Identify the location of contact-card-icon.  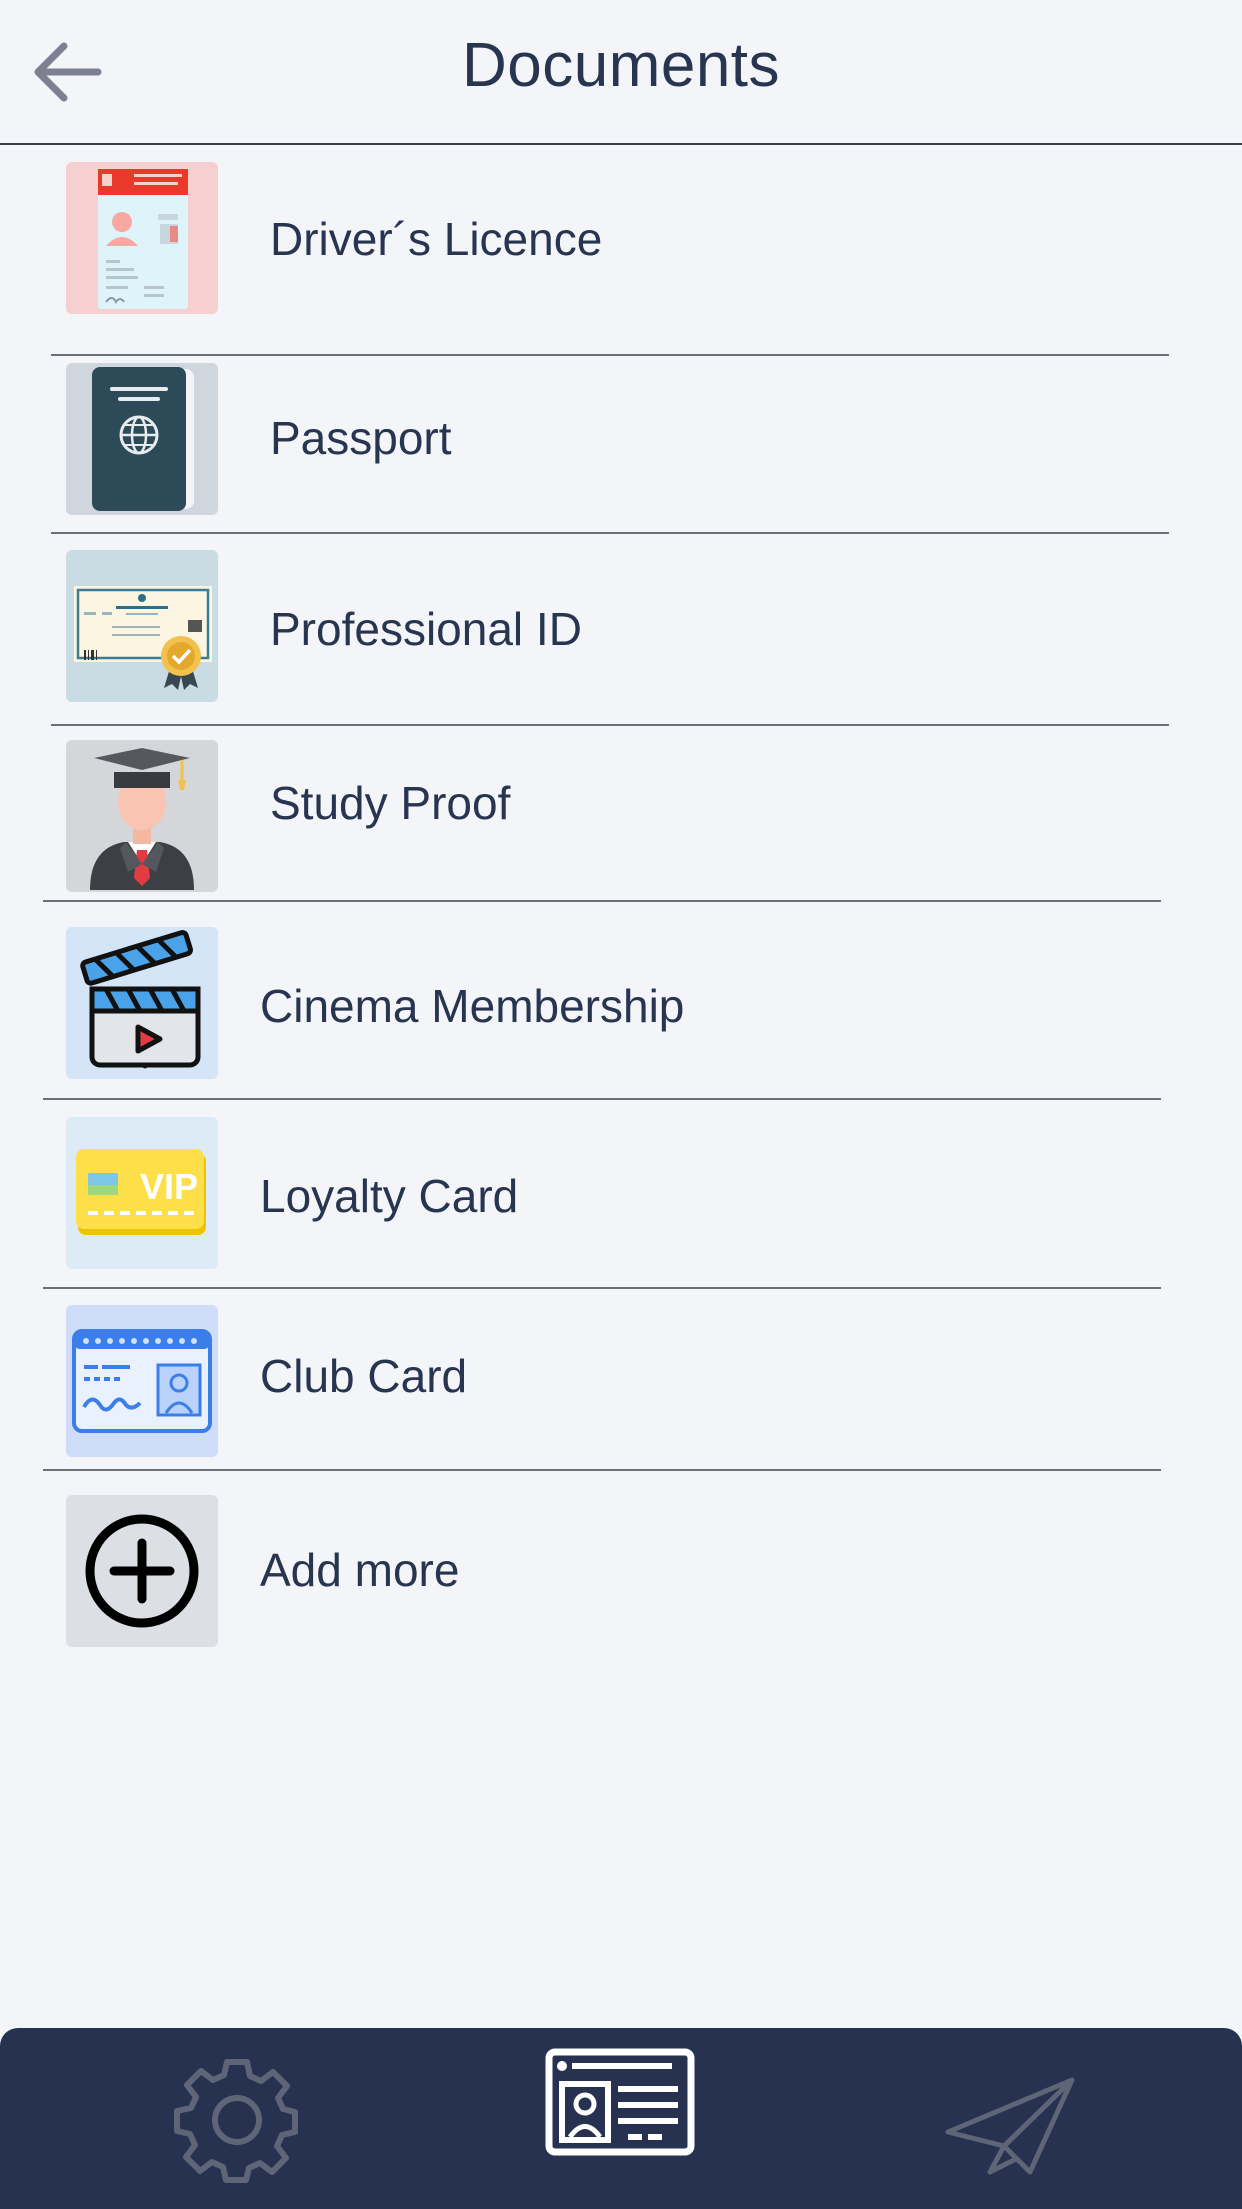
(620, 2102).